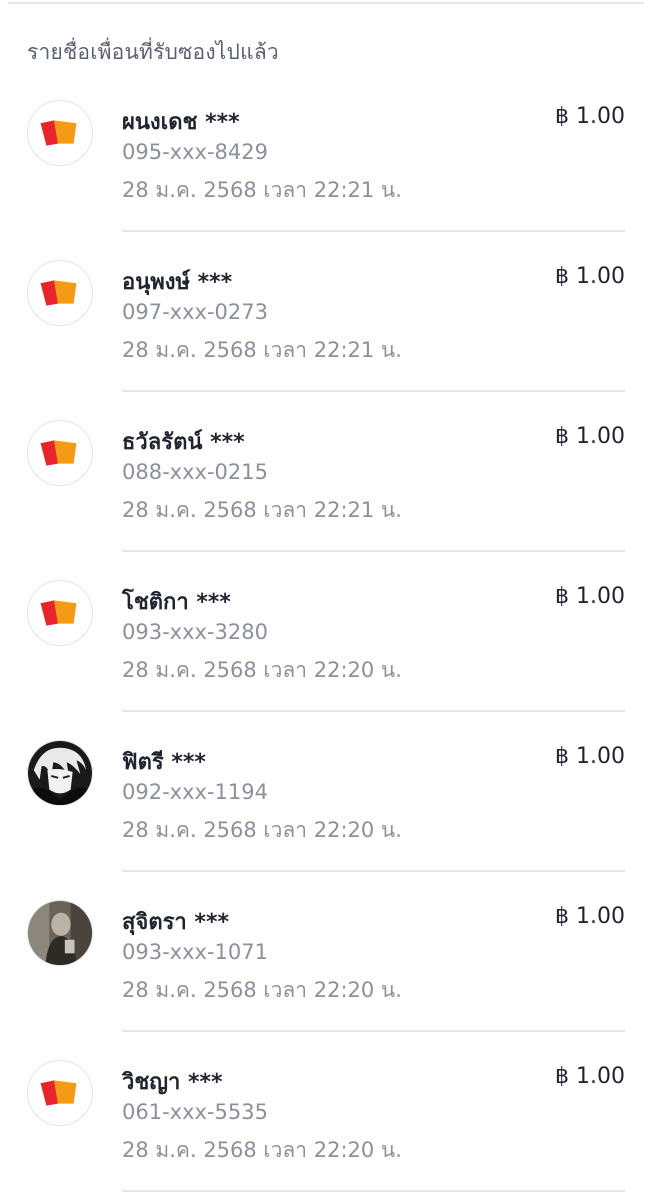  I want to click on recipient-name: อนุพงษ์ ***, so click(177, 282).